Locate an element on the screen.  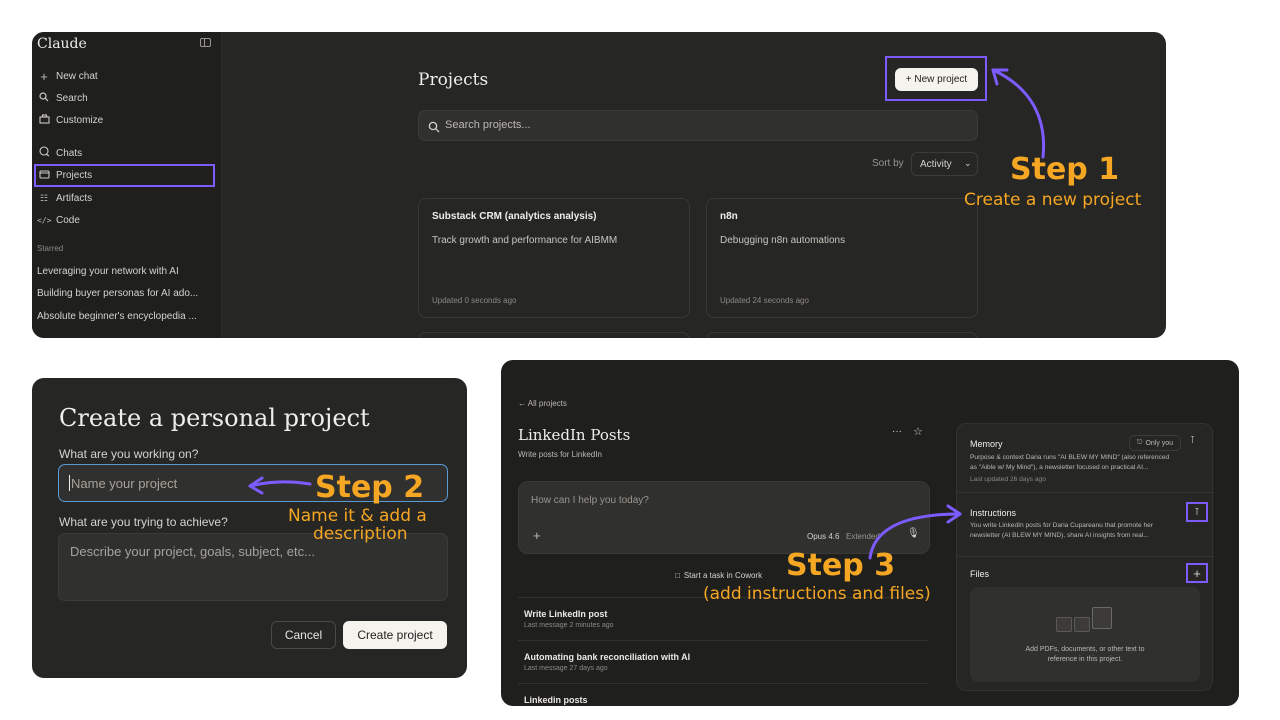
starred-heading: Starred is located at coordinates (50, 248).